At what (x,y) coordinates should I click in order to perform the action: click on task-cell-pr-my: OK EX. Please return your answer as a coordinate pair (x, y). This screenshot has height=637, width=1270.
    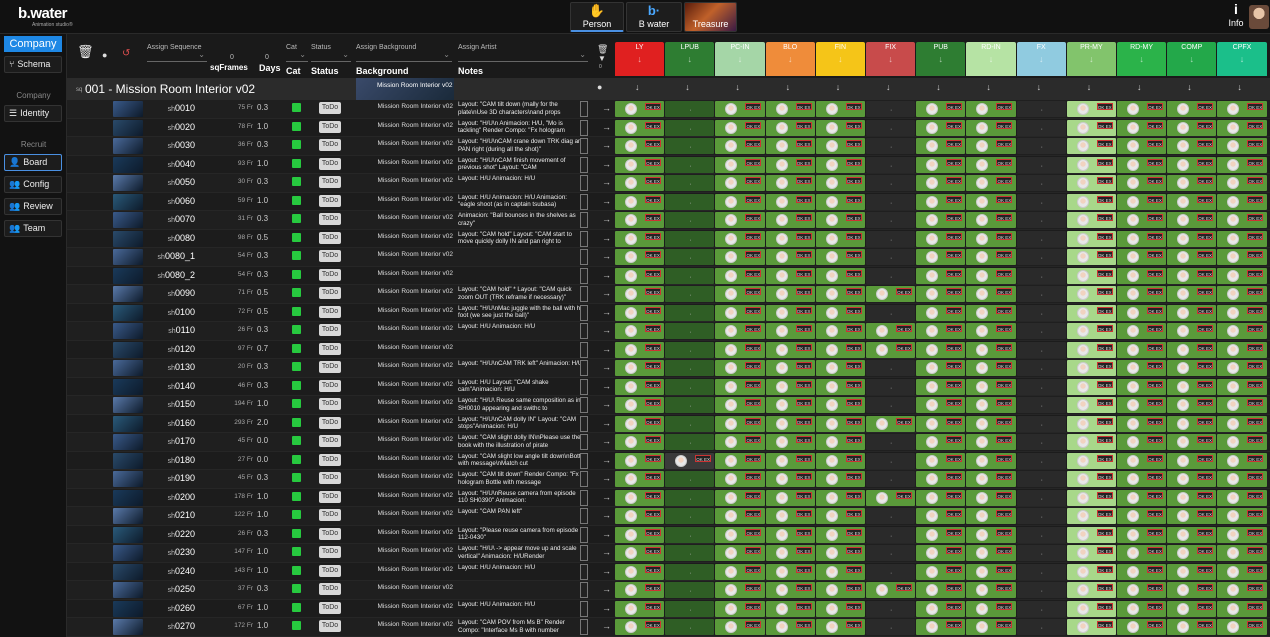
    Looking at the image, I should click on (1091, 571).